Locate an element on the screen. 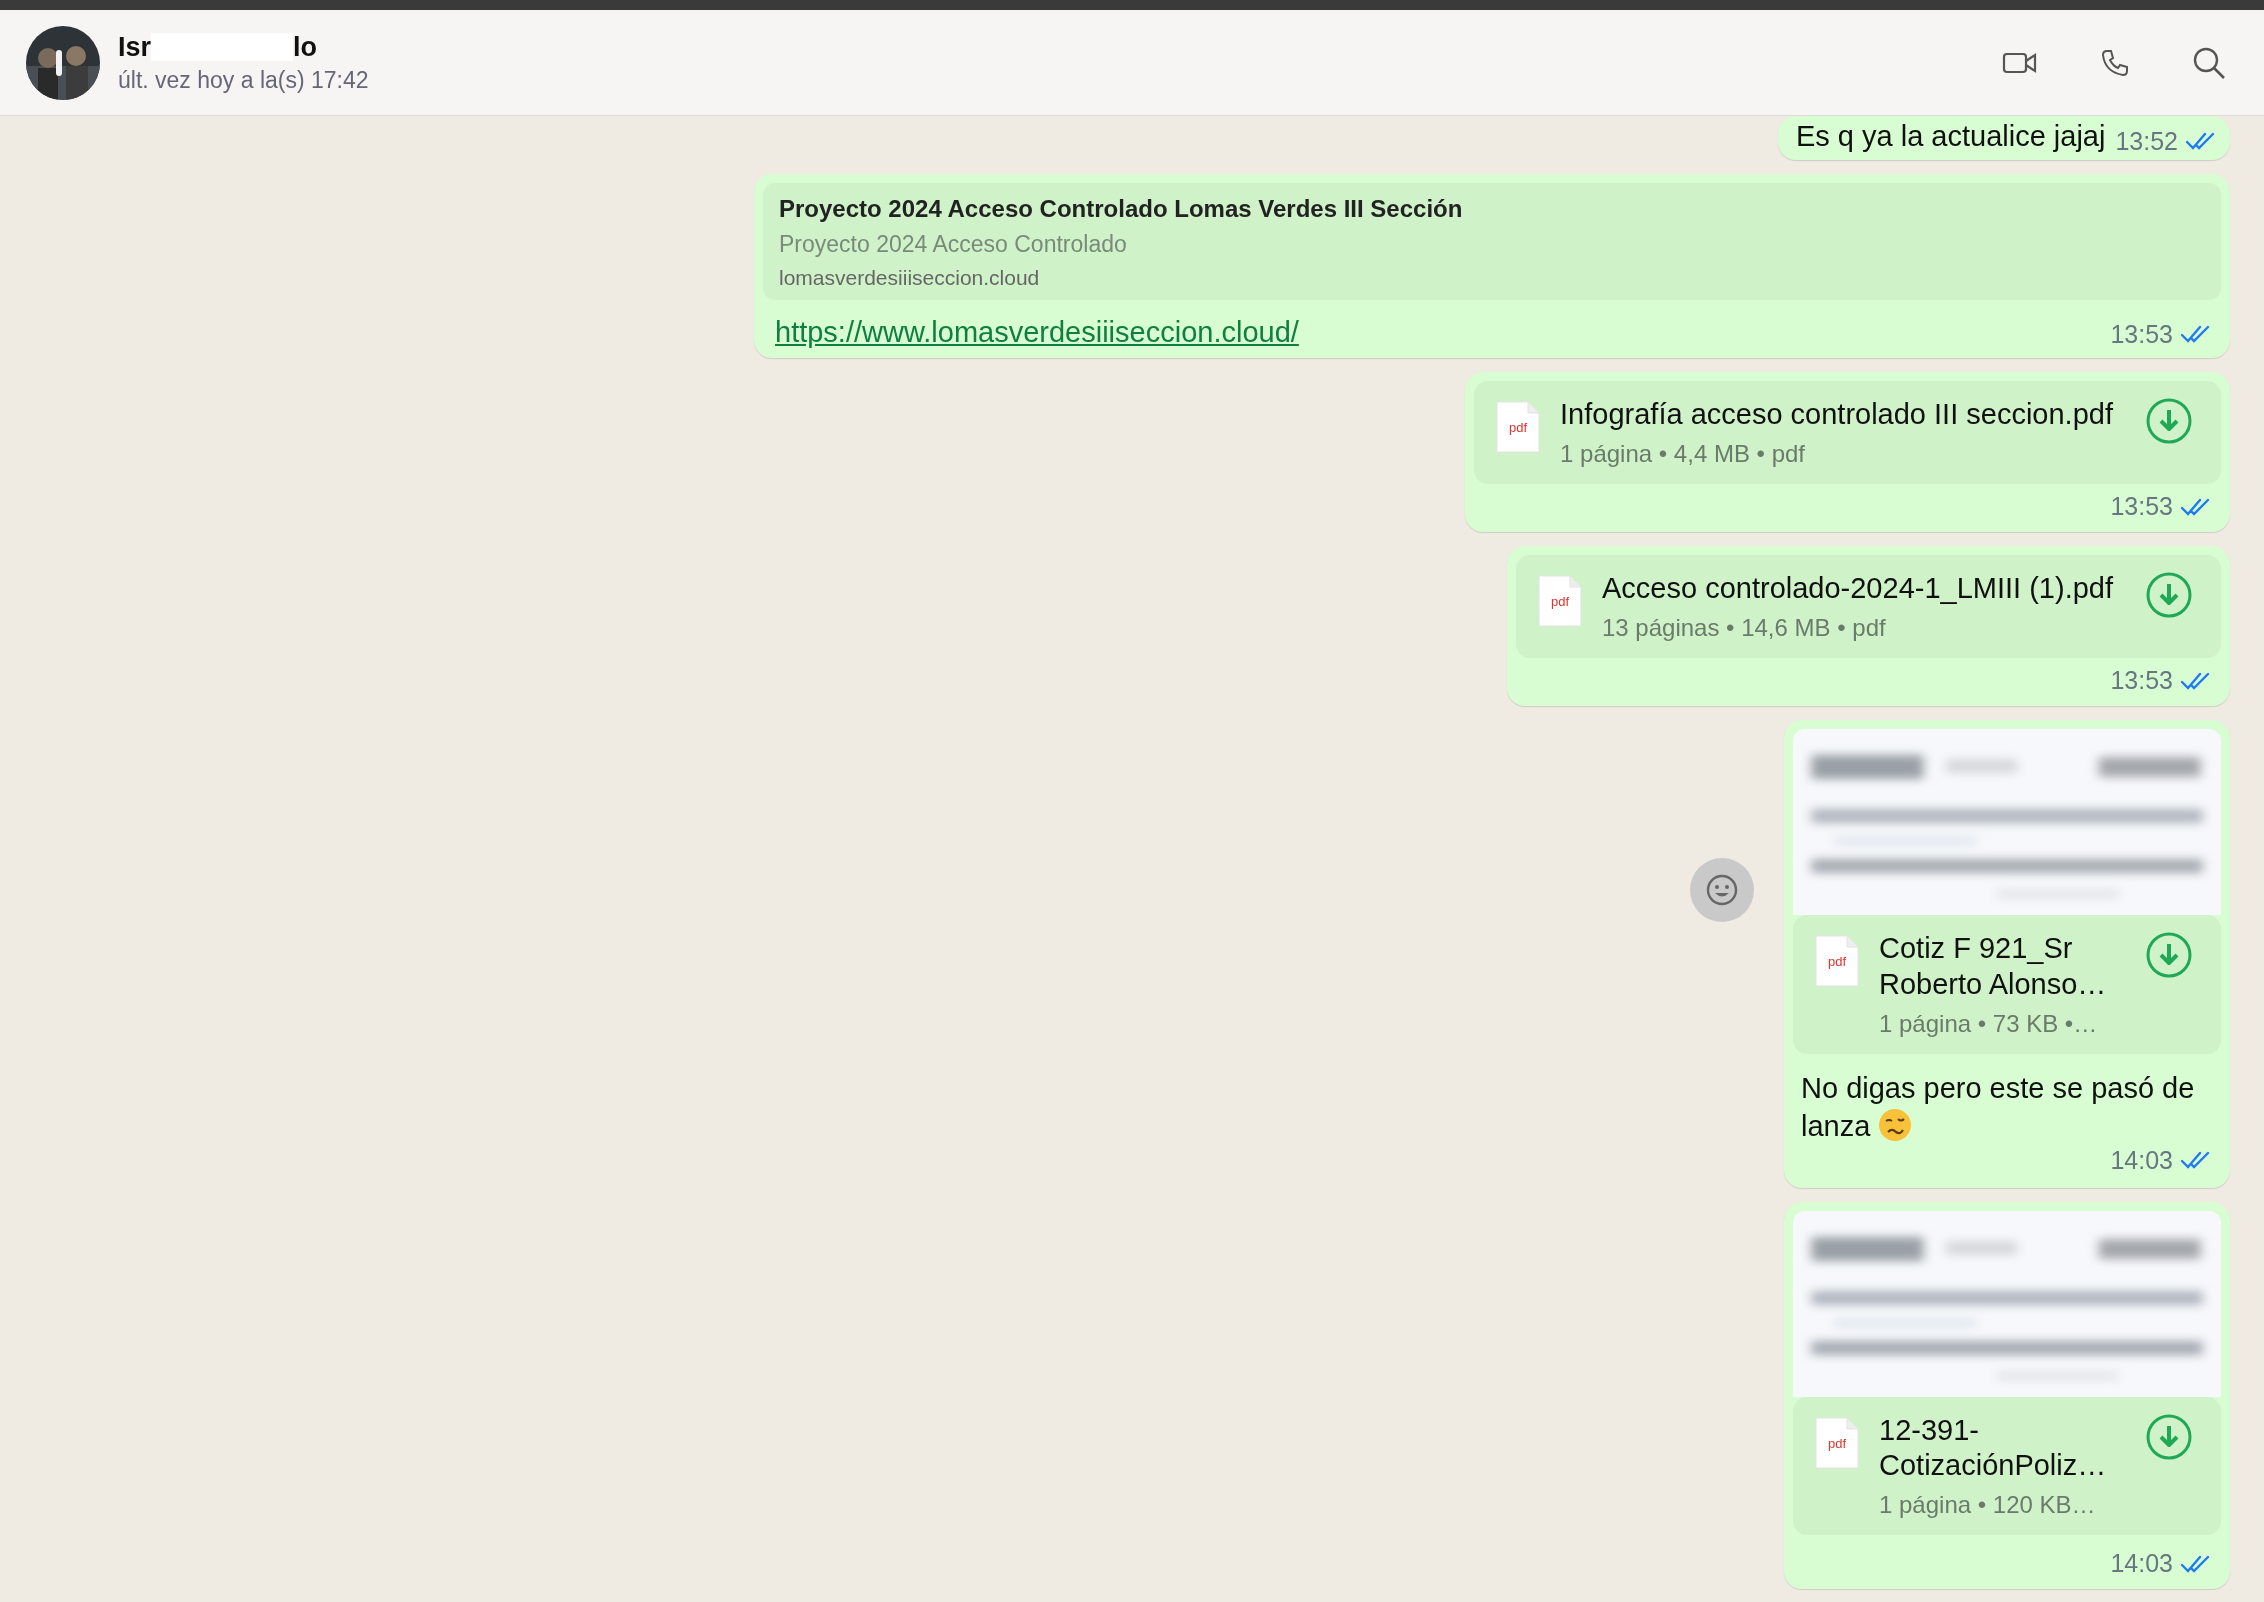 The height and width of the screenshot is (1602, 2264). phone-icon is located at coordinates (2115, 62).